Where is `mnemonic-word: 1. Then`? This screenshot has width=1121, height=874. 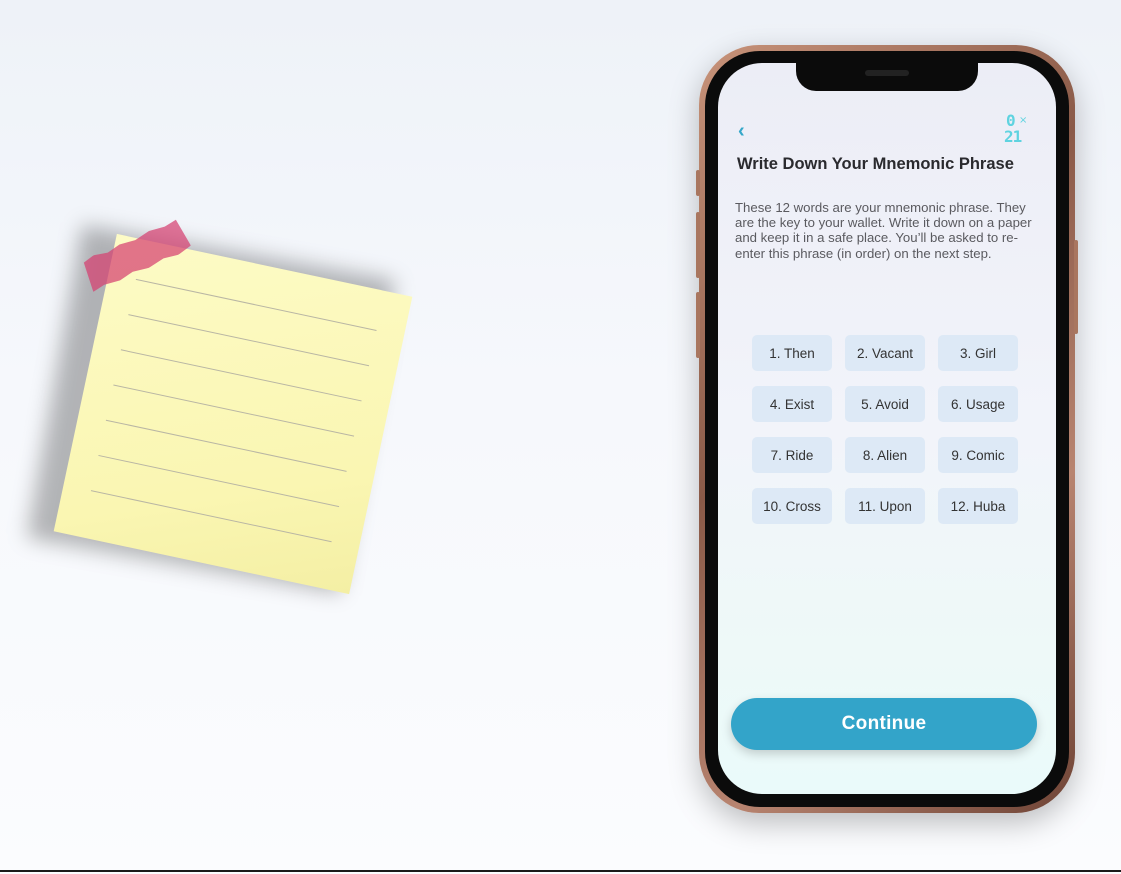 mnemonic-word: 1. Then is located at coordinates (792, 353).